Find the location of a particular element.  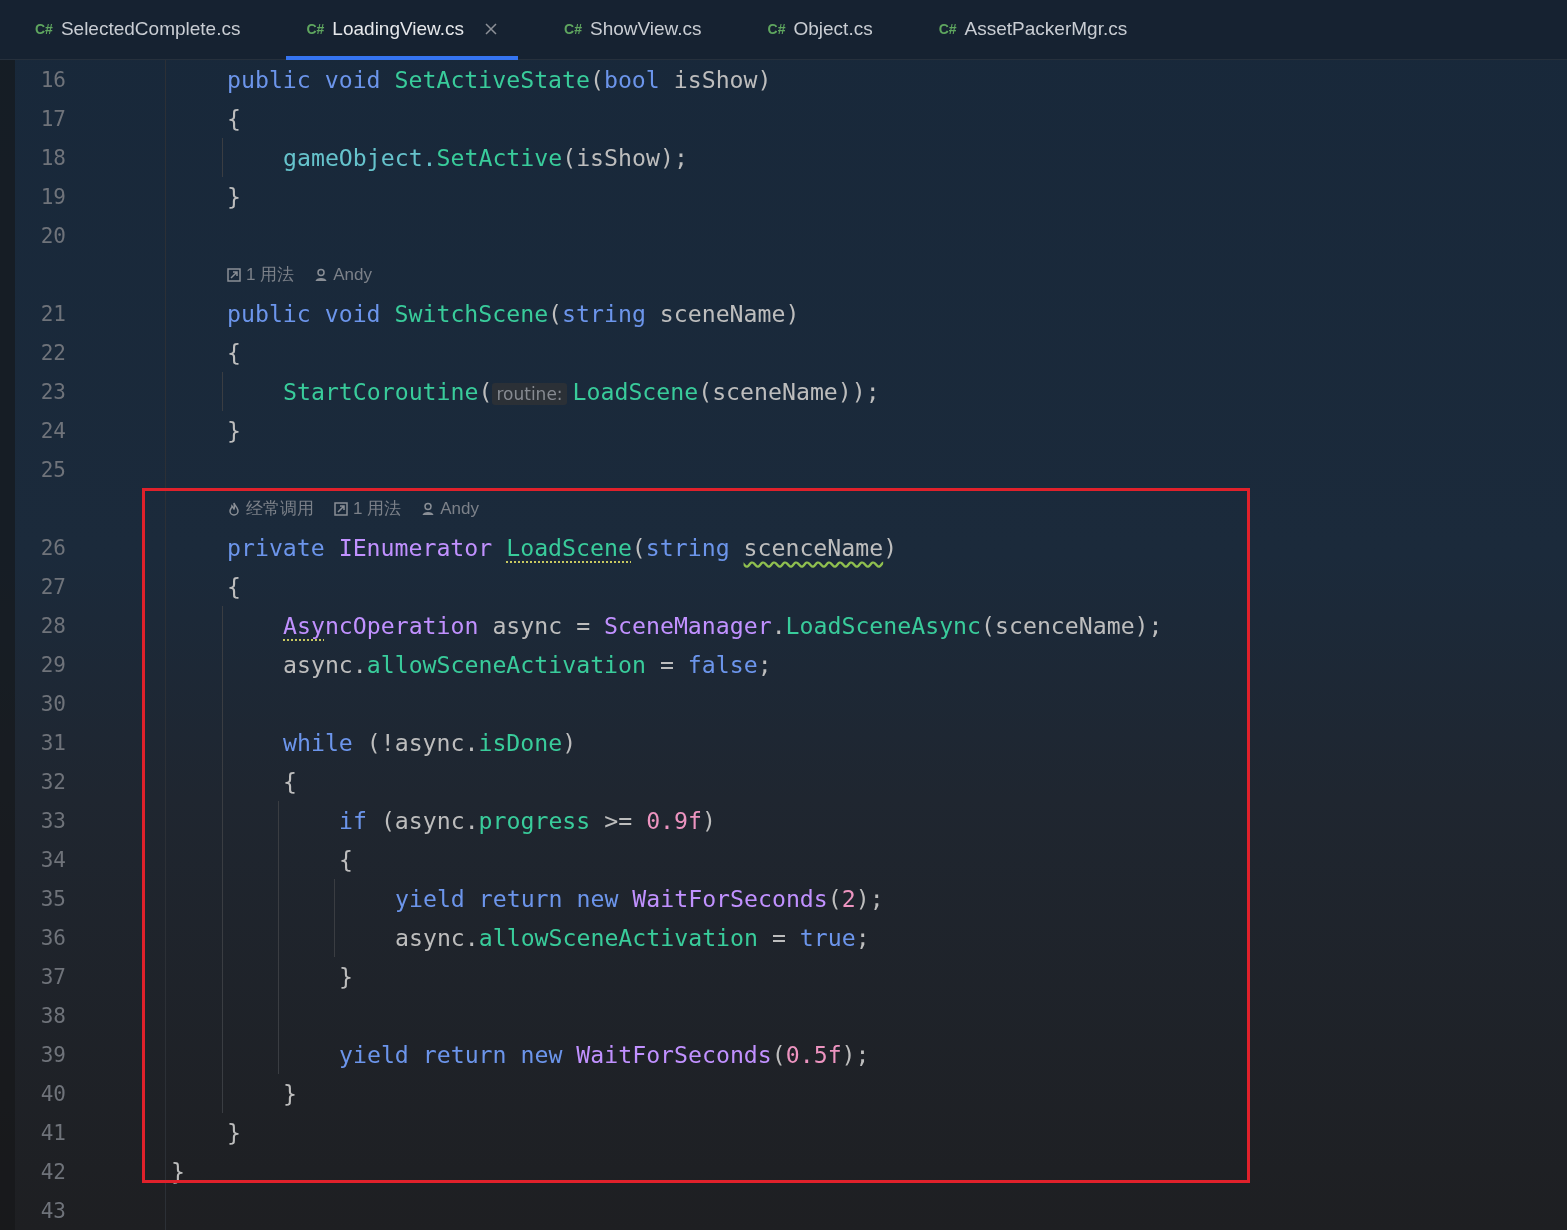

line-number: 35 is located at coordinates (52, 898).